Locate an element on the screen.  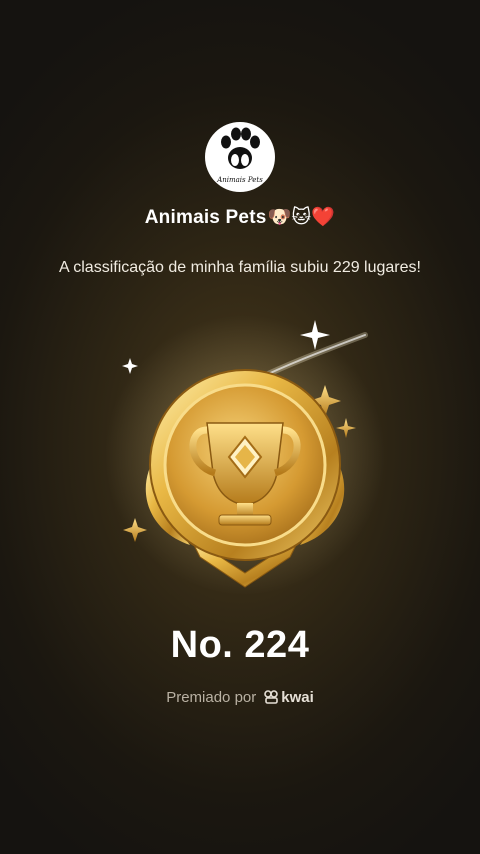
channel-emojis: 🐶🐱❤️ is located at coordinates (301, 217).